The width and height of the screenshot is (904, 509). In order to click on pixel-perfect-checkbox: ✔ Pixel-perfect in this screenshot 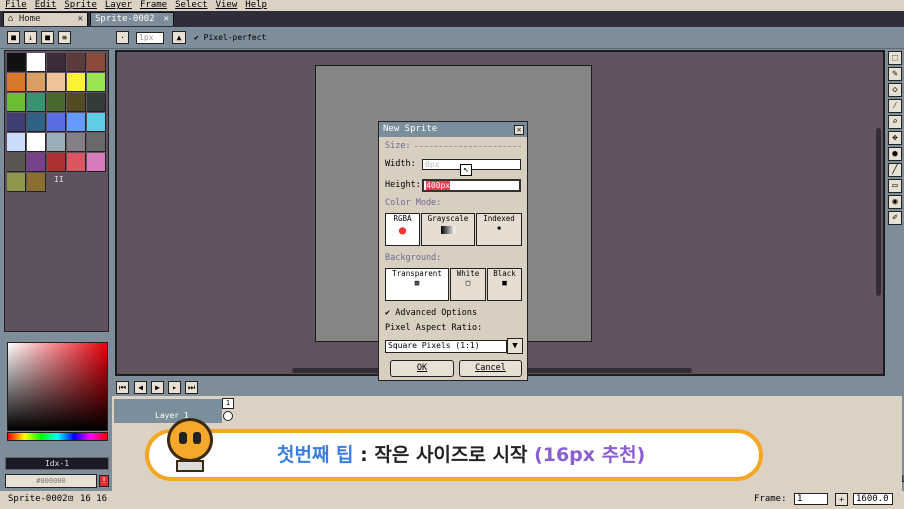, I will do `click(230, 37)`.